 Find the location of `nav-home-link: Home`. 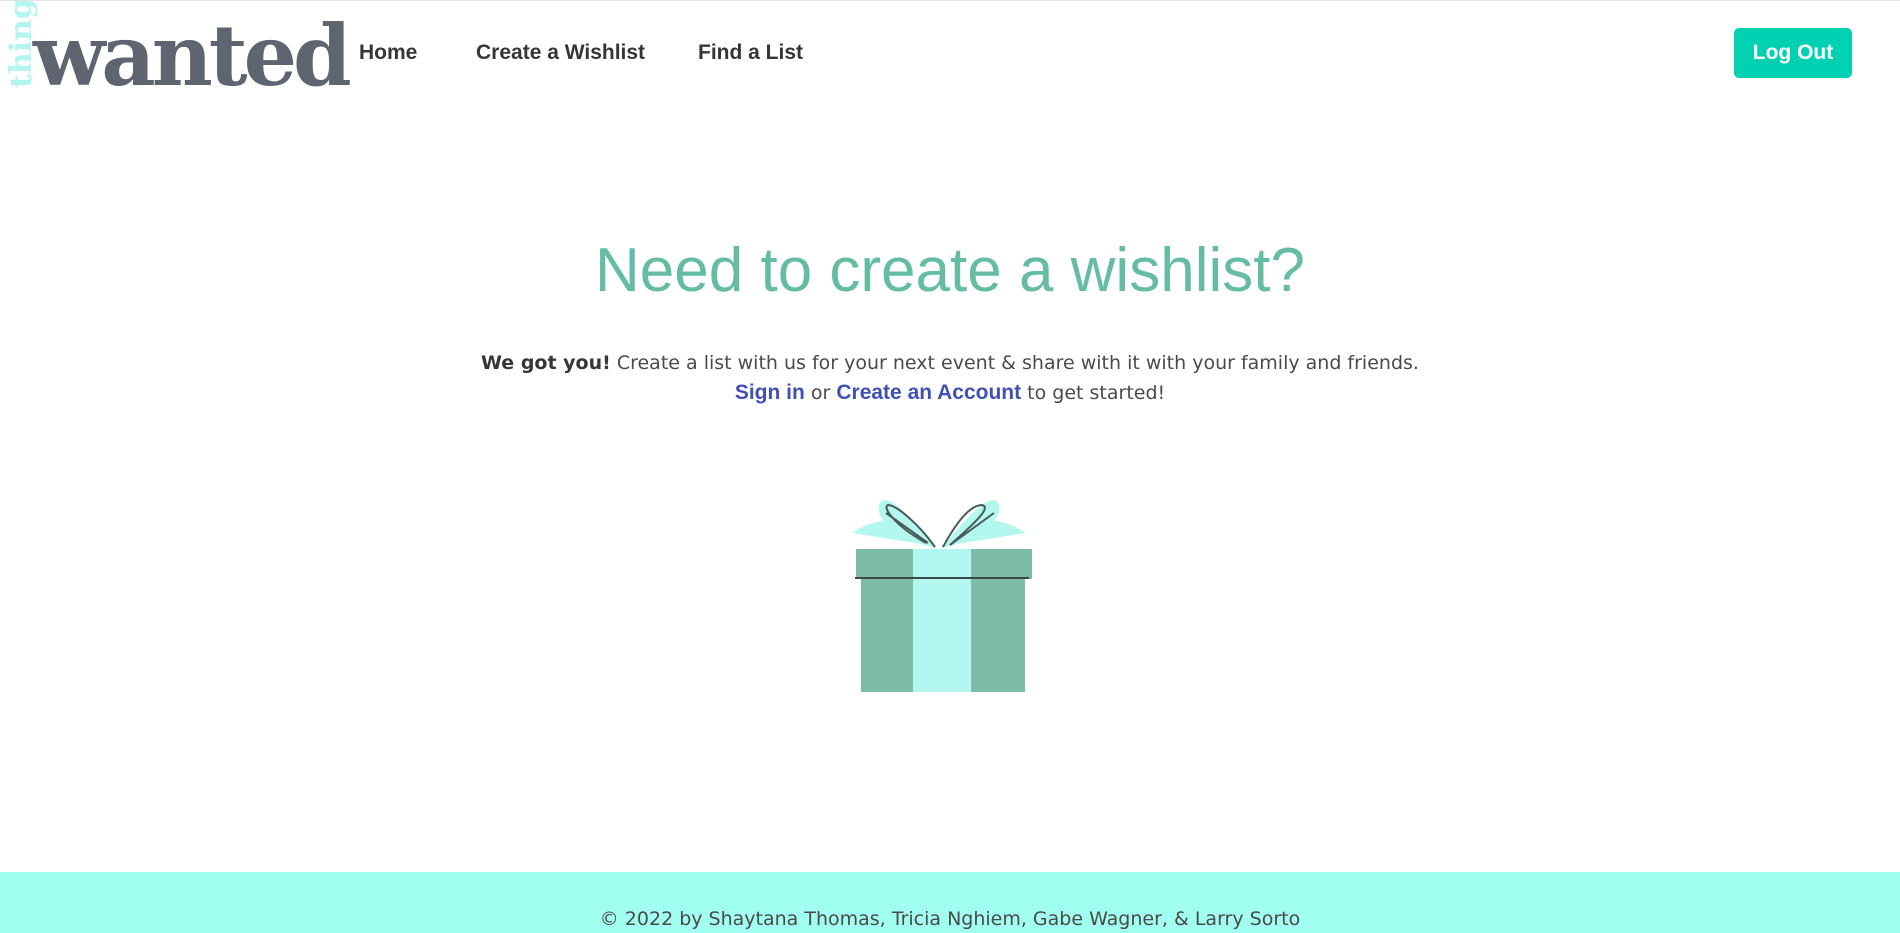

nav-home-link: Home is located at coordinates (388, 53).